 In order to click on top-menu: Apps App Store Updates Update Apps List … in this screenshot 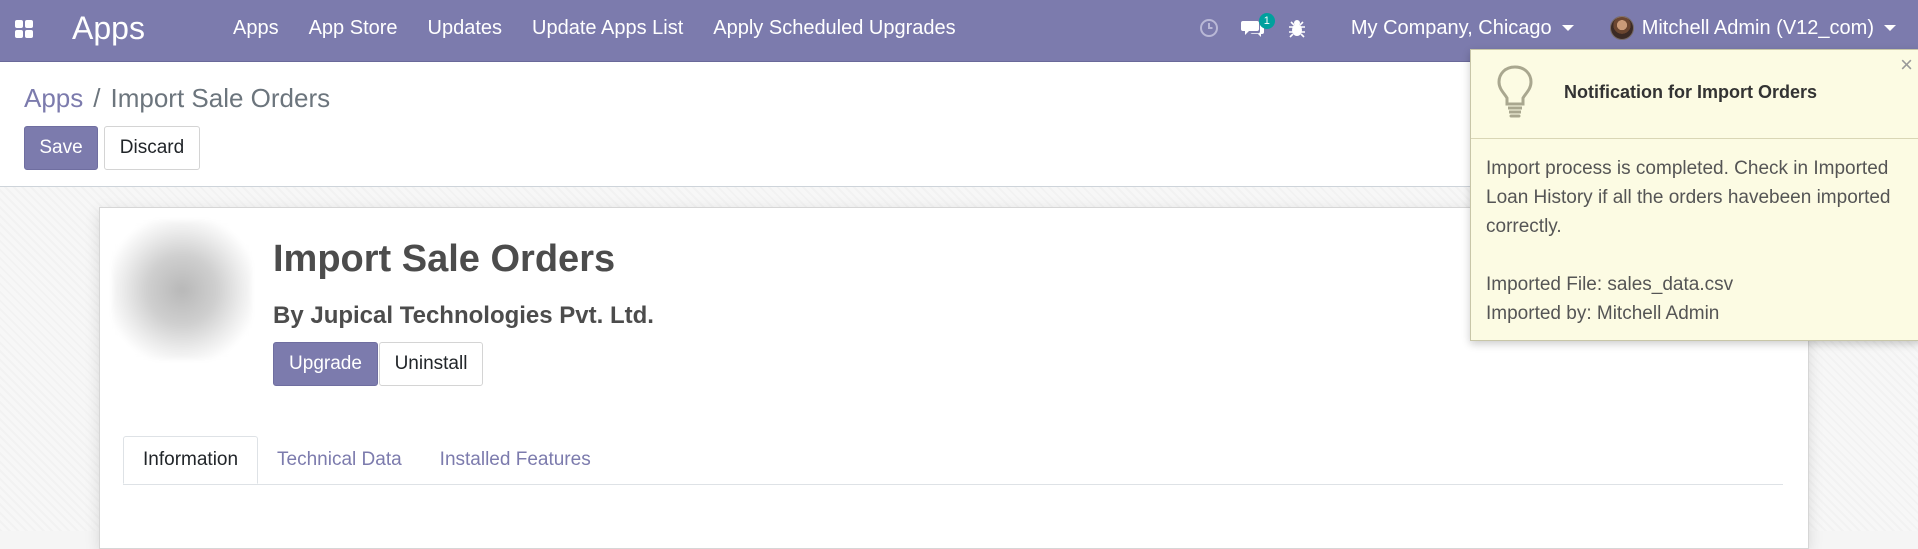, I will do `click(594, 28)`.